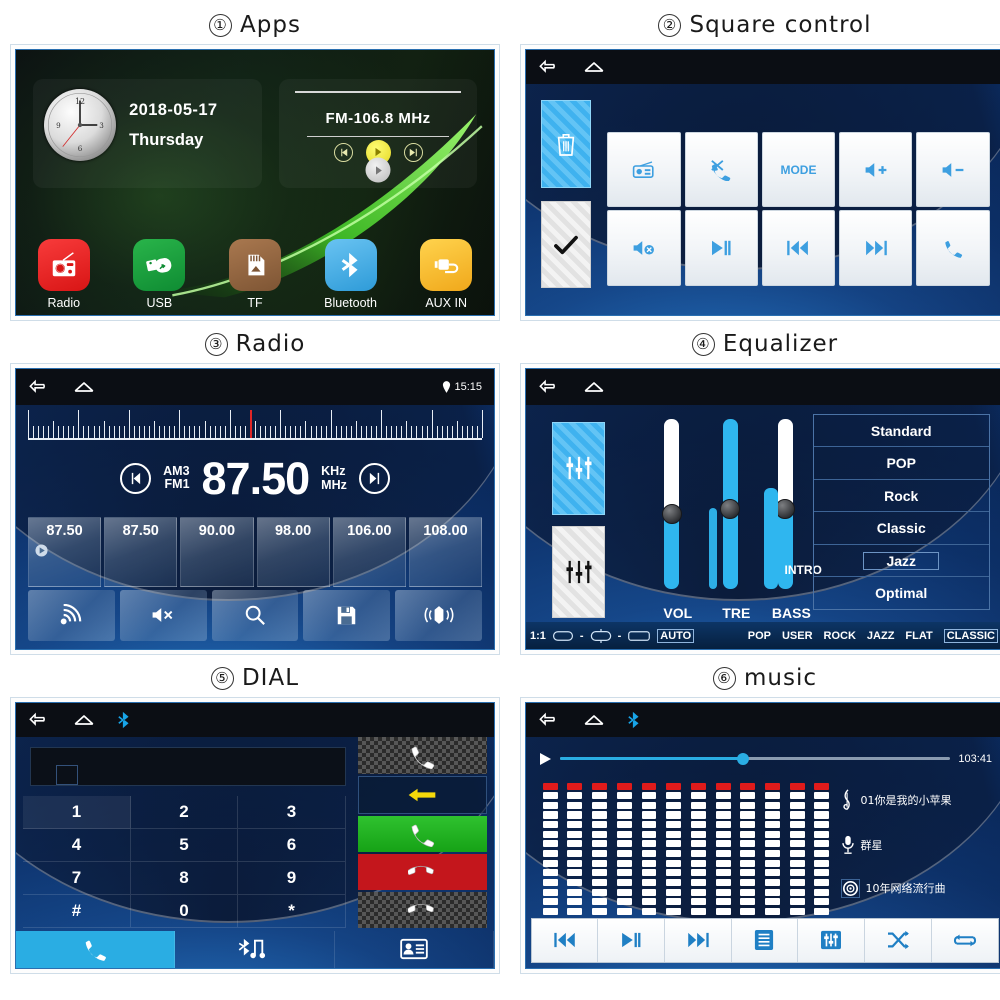 The width and height of the screenshot is (1000, 1000). What do you see at coordinates (77, 845) in the screenshot?
I see `dial-key: 4` at bounding box center [77, 845].